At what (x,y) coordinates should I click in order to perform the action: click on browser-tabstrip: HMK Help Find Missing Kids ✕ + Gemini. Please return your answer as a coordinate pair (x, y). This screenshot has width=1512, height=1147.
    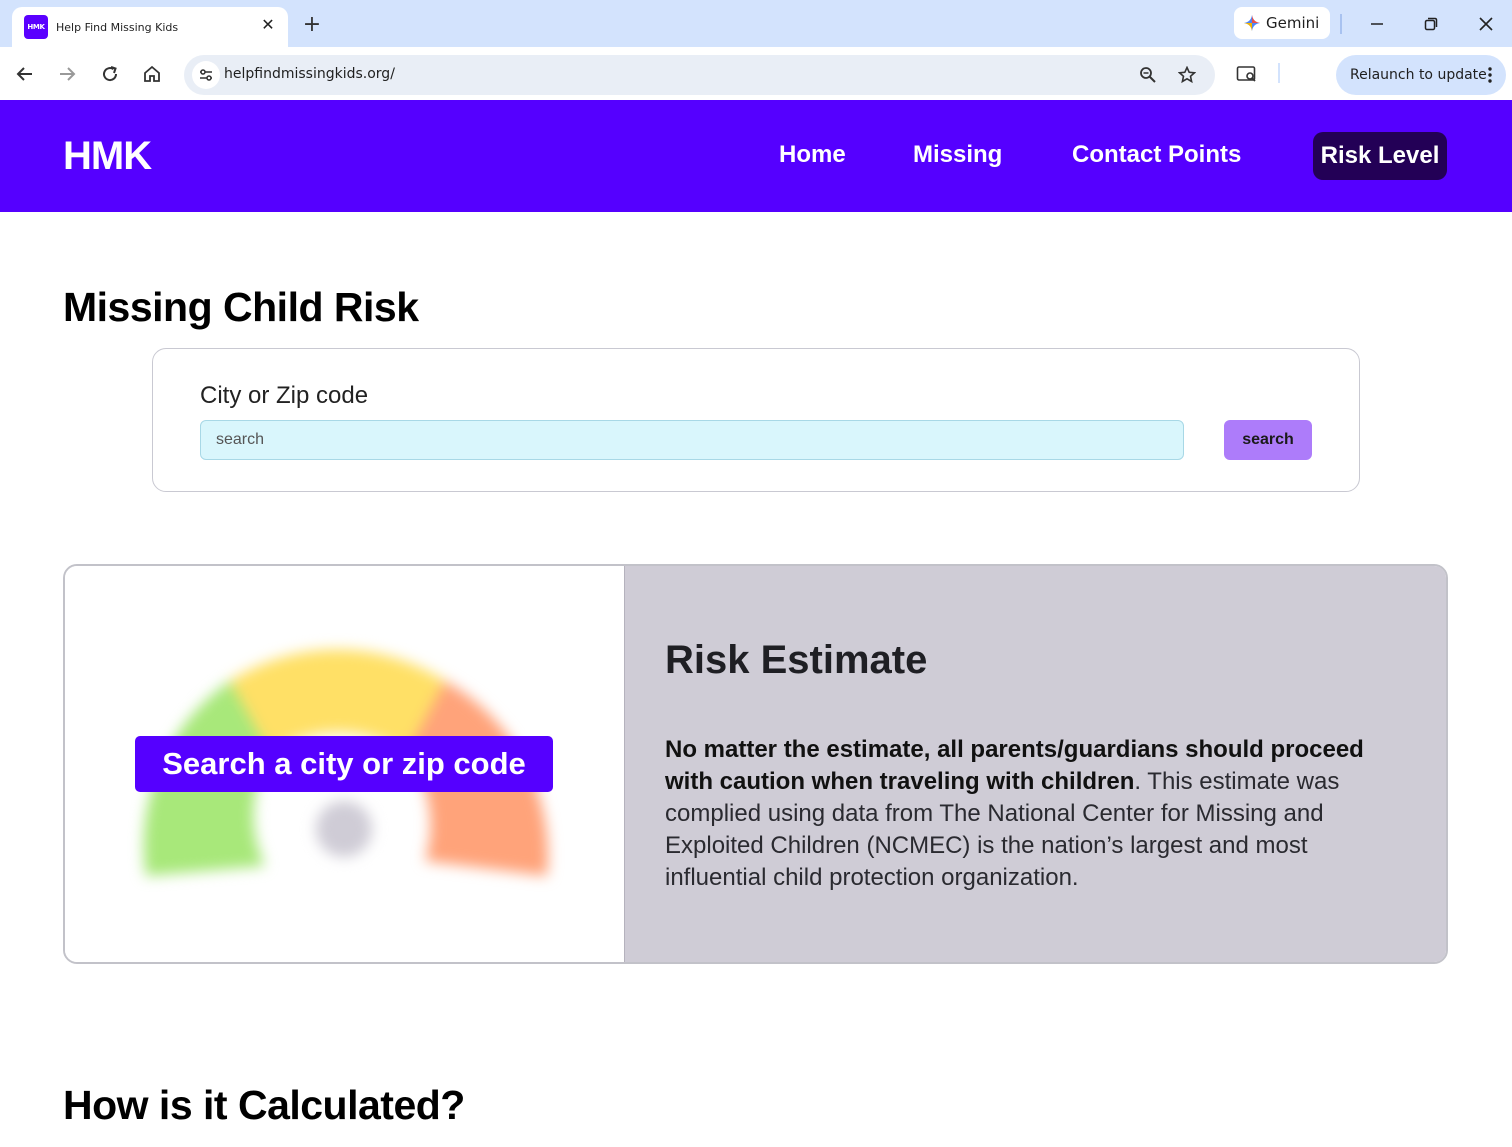
    Looking at the image, I should click on (756, 23).